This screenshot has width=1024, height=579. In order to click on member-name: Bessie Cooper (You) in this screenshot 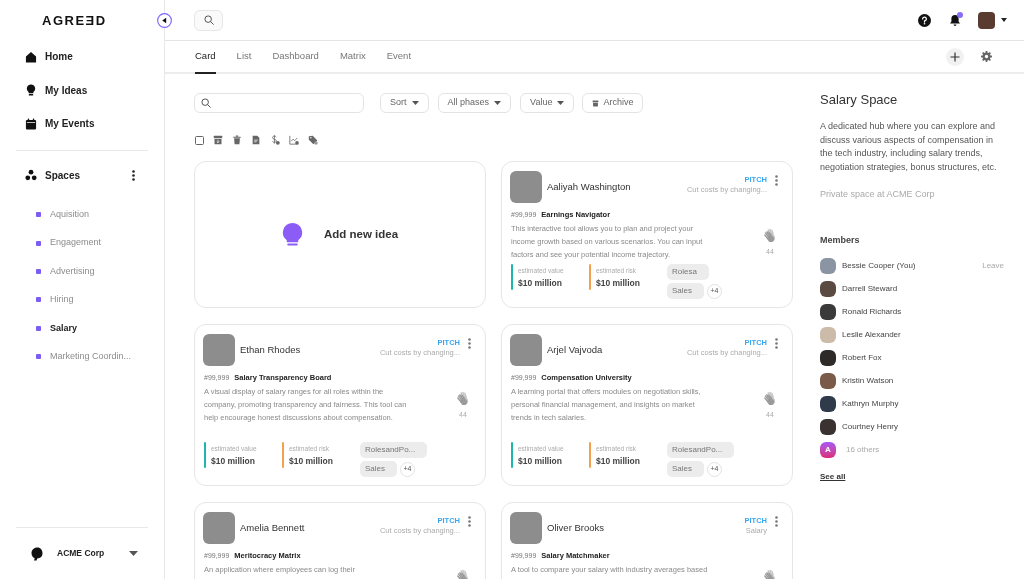, I will do `click(879, 266)`.